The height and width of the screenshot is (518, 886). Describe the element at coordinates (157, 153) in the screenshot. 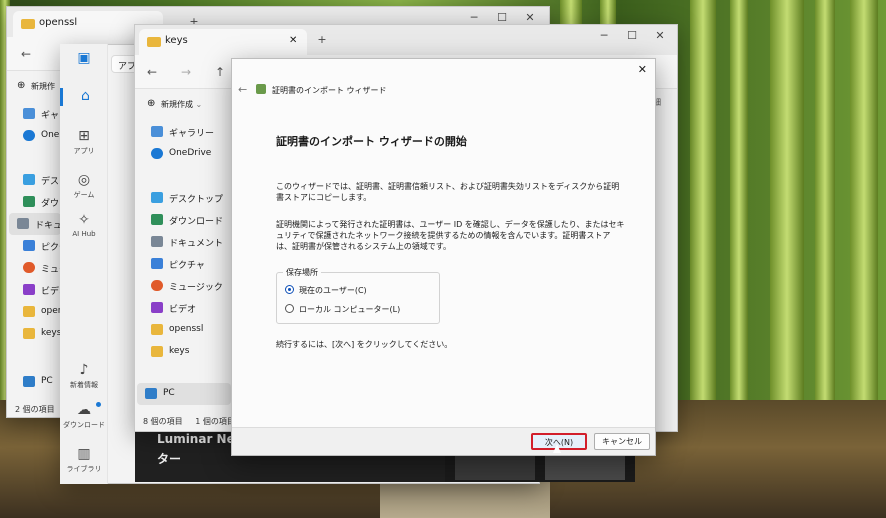

I see `cloud-icon` at that location.